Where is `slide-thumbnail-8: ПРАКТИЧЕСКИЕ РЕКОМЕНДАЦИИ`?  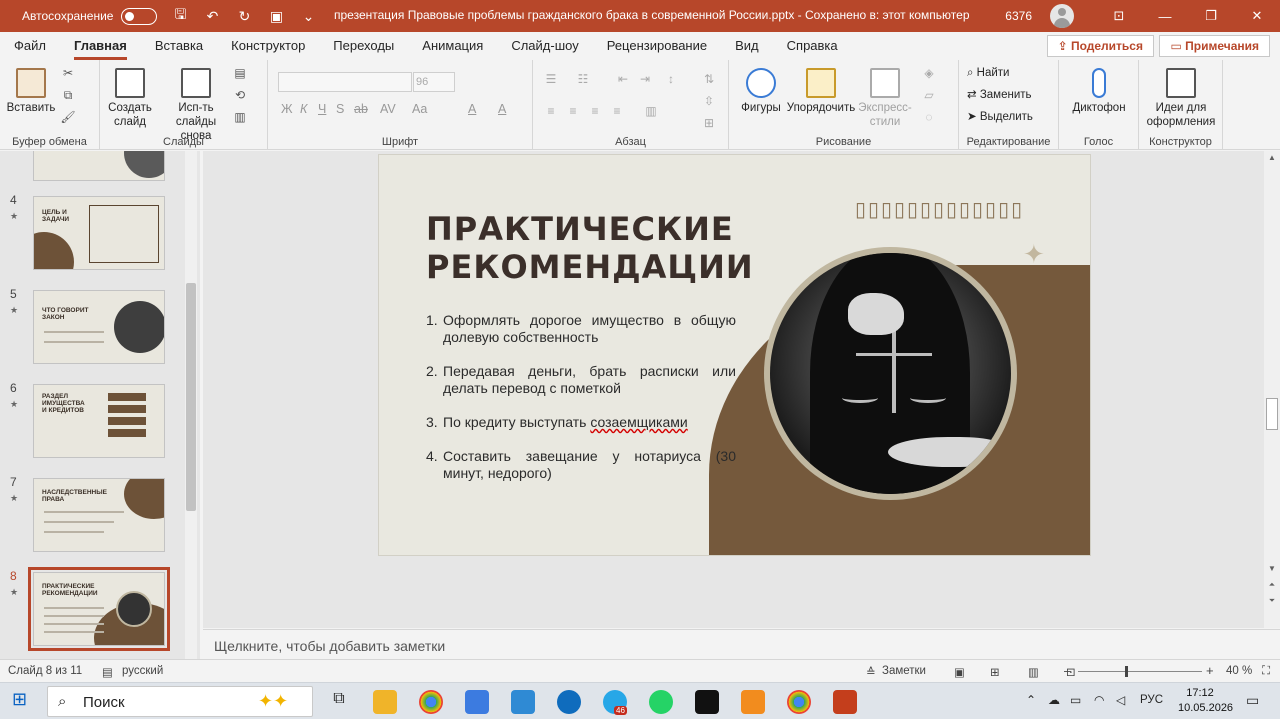 slide-thumbnail-8: ПРАКТИЧЕСКИЕ РЕКОМЕНДАЦИИ is located at coordinates (99, 609).